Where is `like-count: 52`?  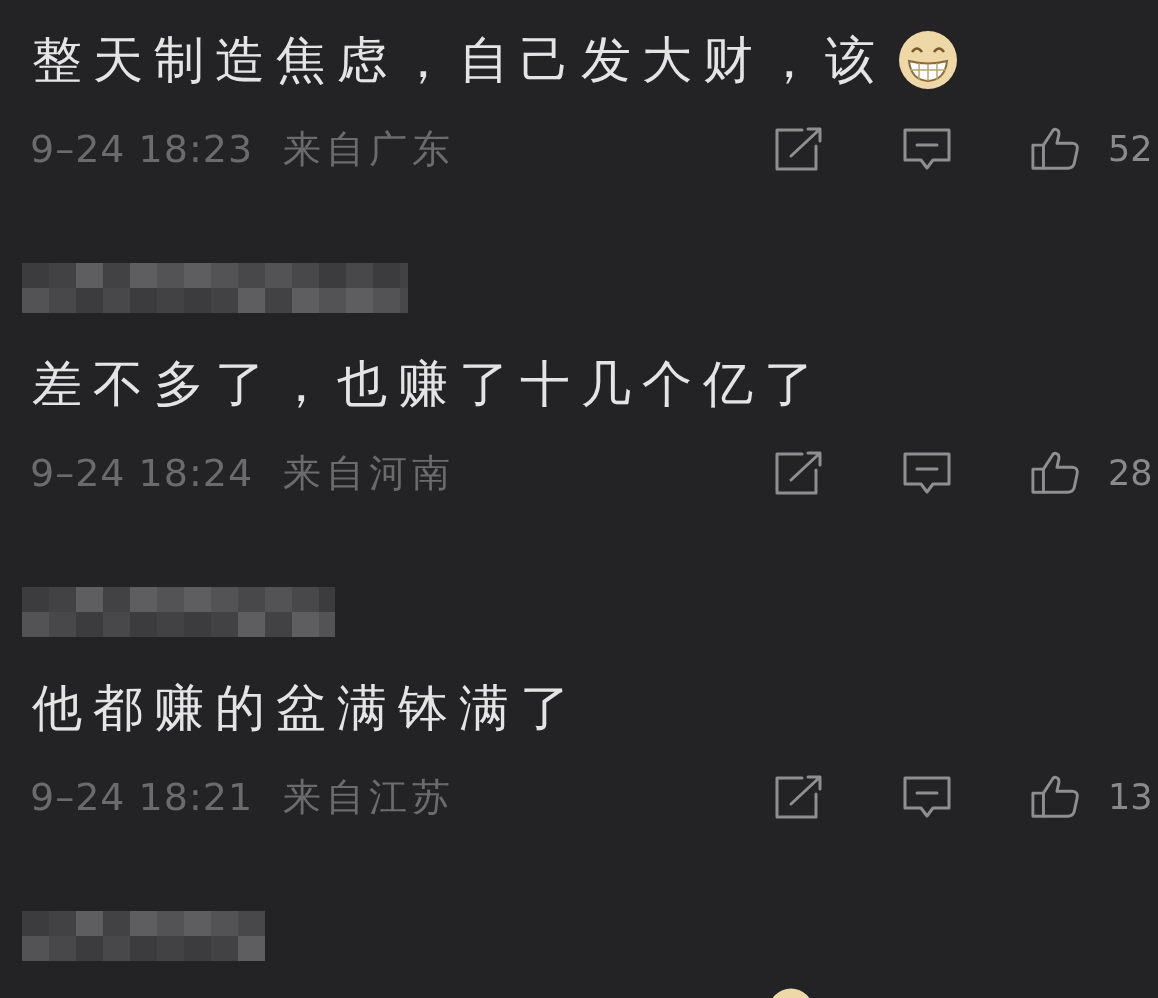
like-count: 52 is located at coordinates (1131, 149).